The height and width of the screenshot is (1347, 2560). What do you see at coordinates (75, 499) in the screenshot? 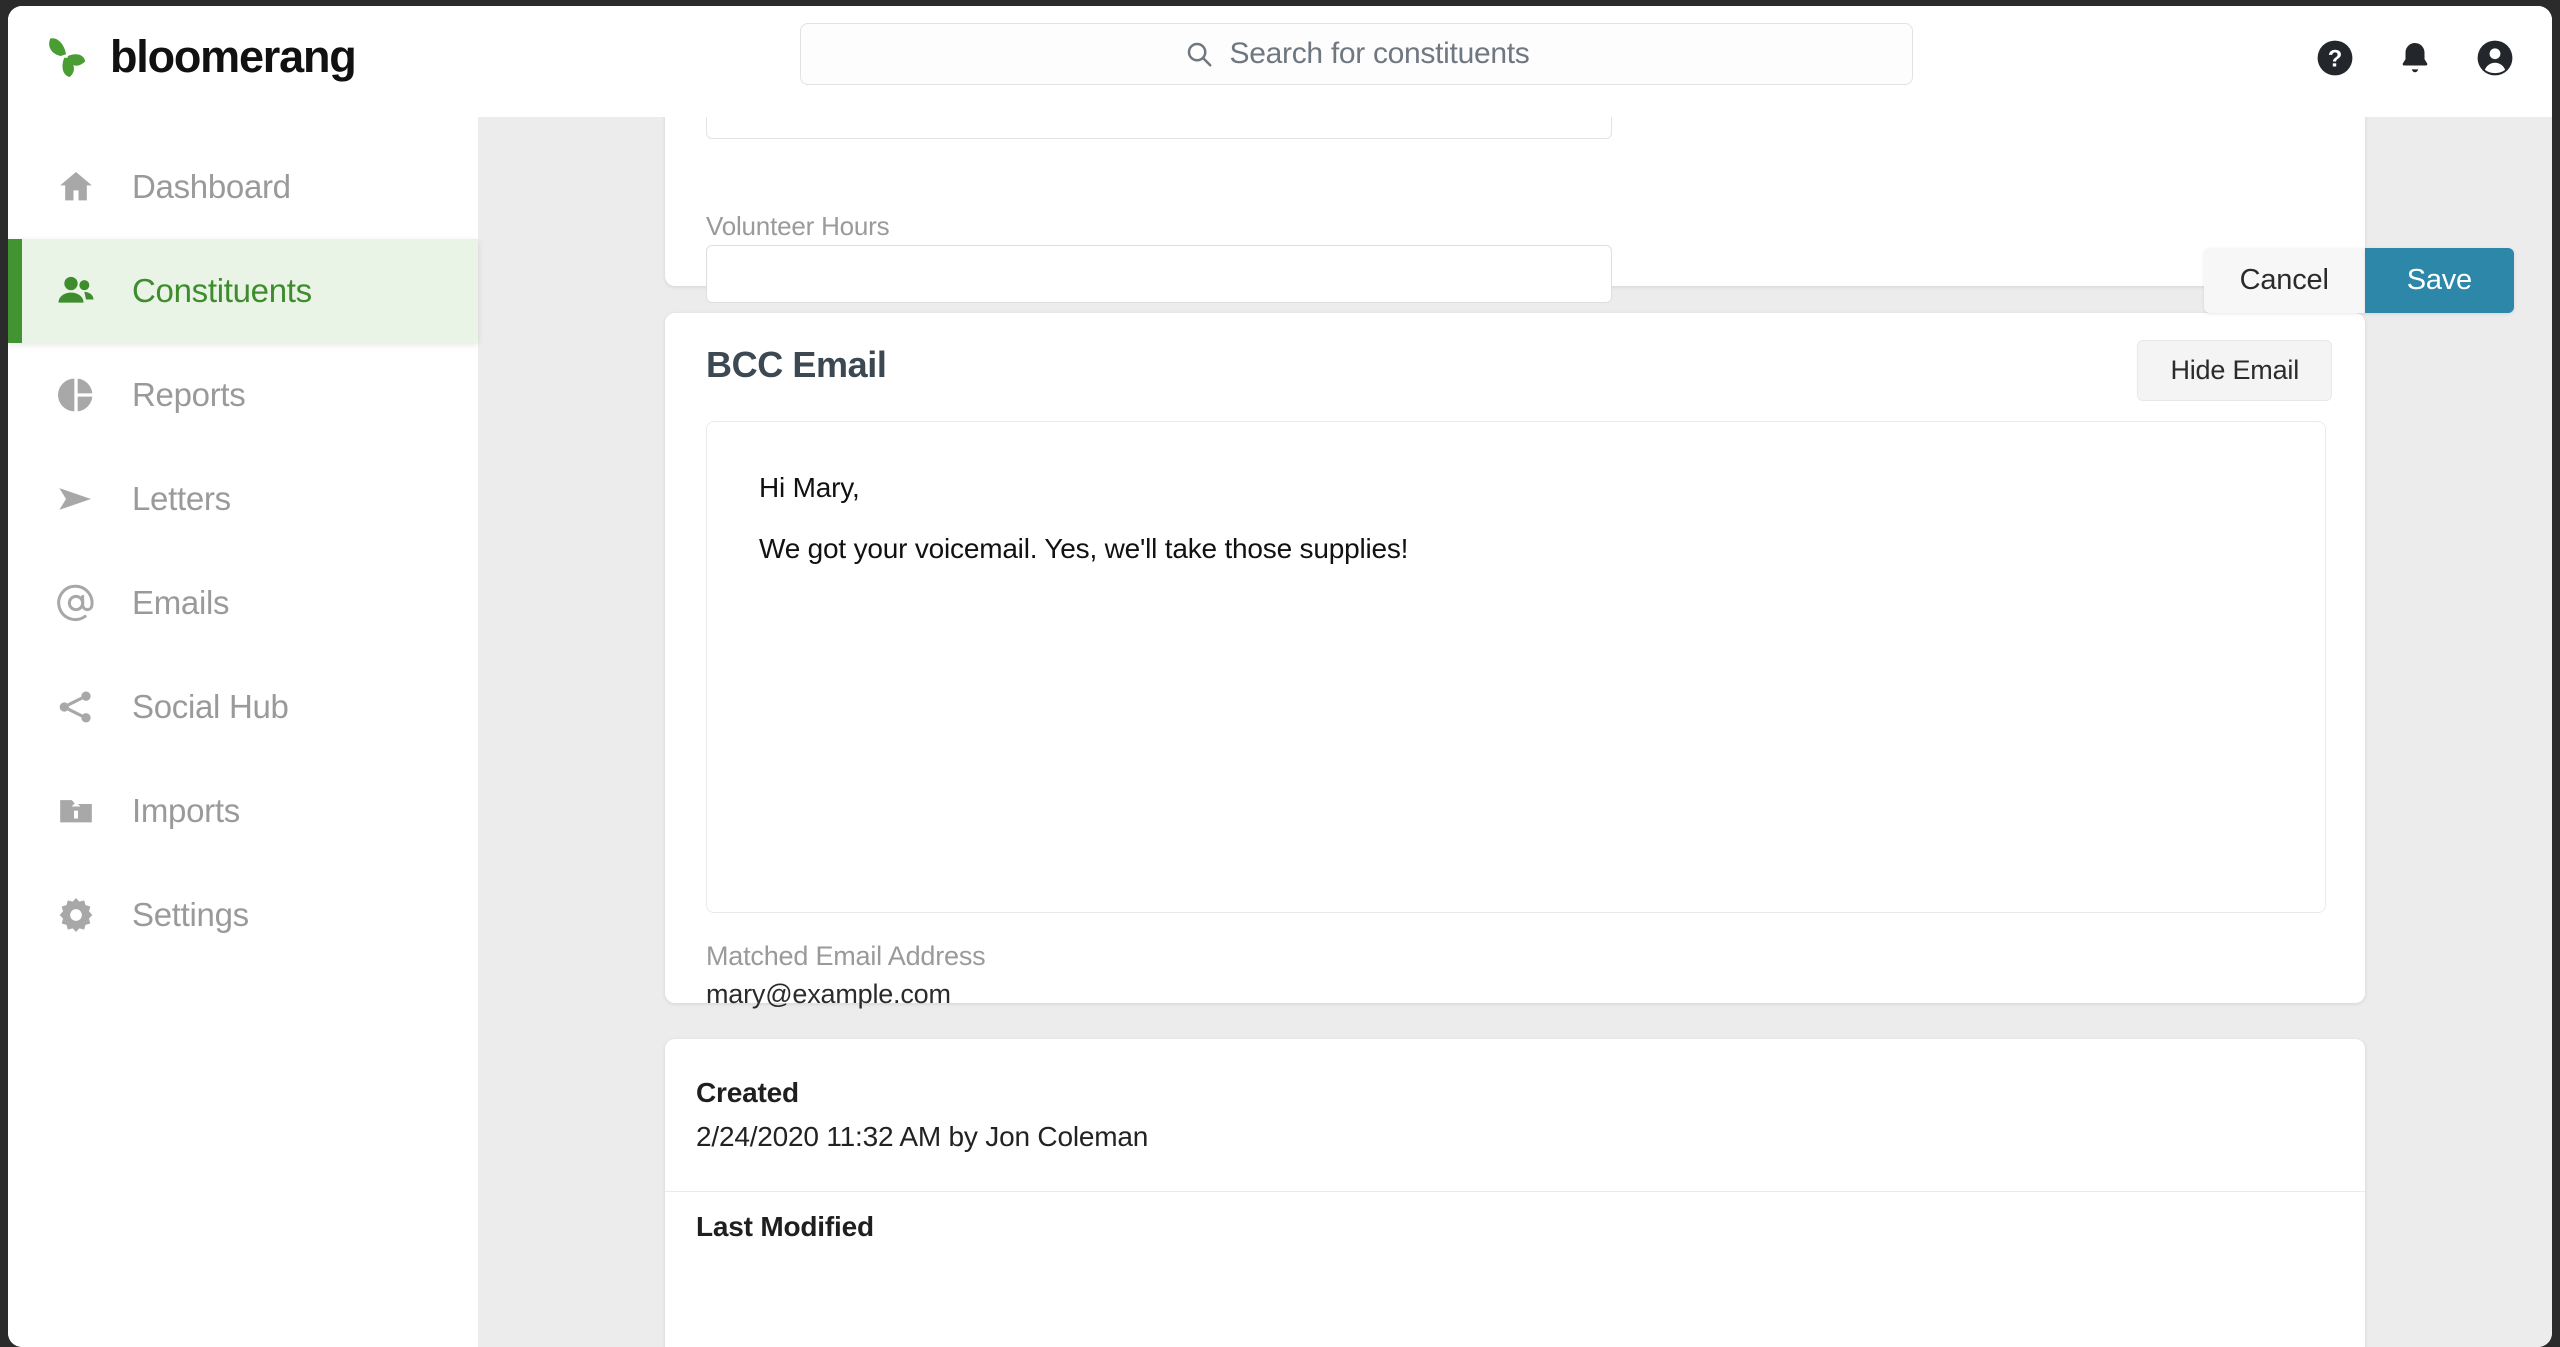
I see `send-arrow-icon` at bounding box center [75, 499].